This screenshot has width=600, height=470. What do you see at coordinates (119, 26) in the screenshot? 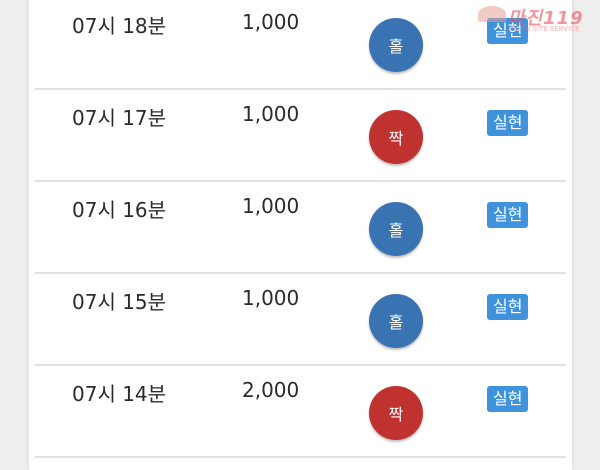
I see `row-time: 07시 18분` at bounding box center [119, 26].